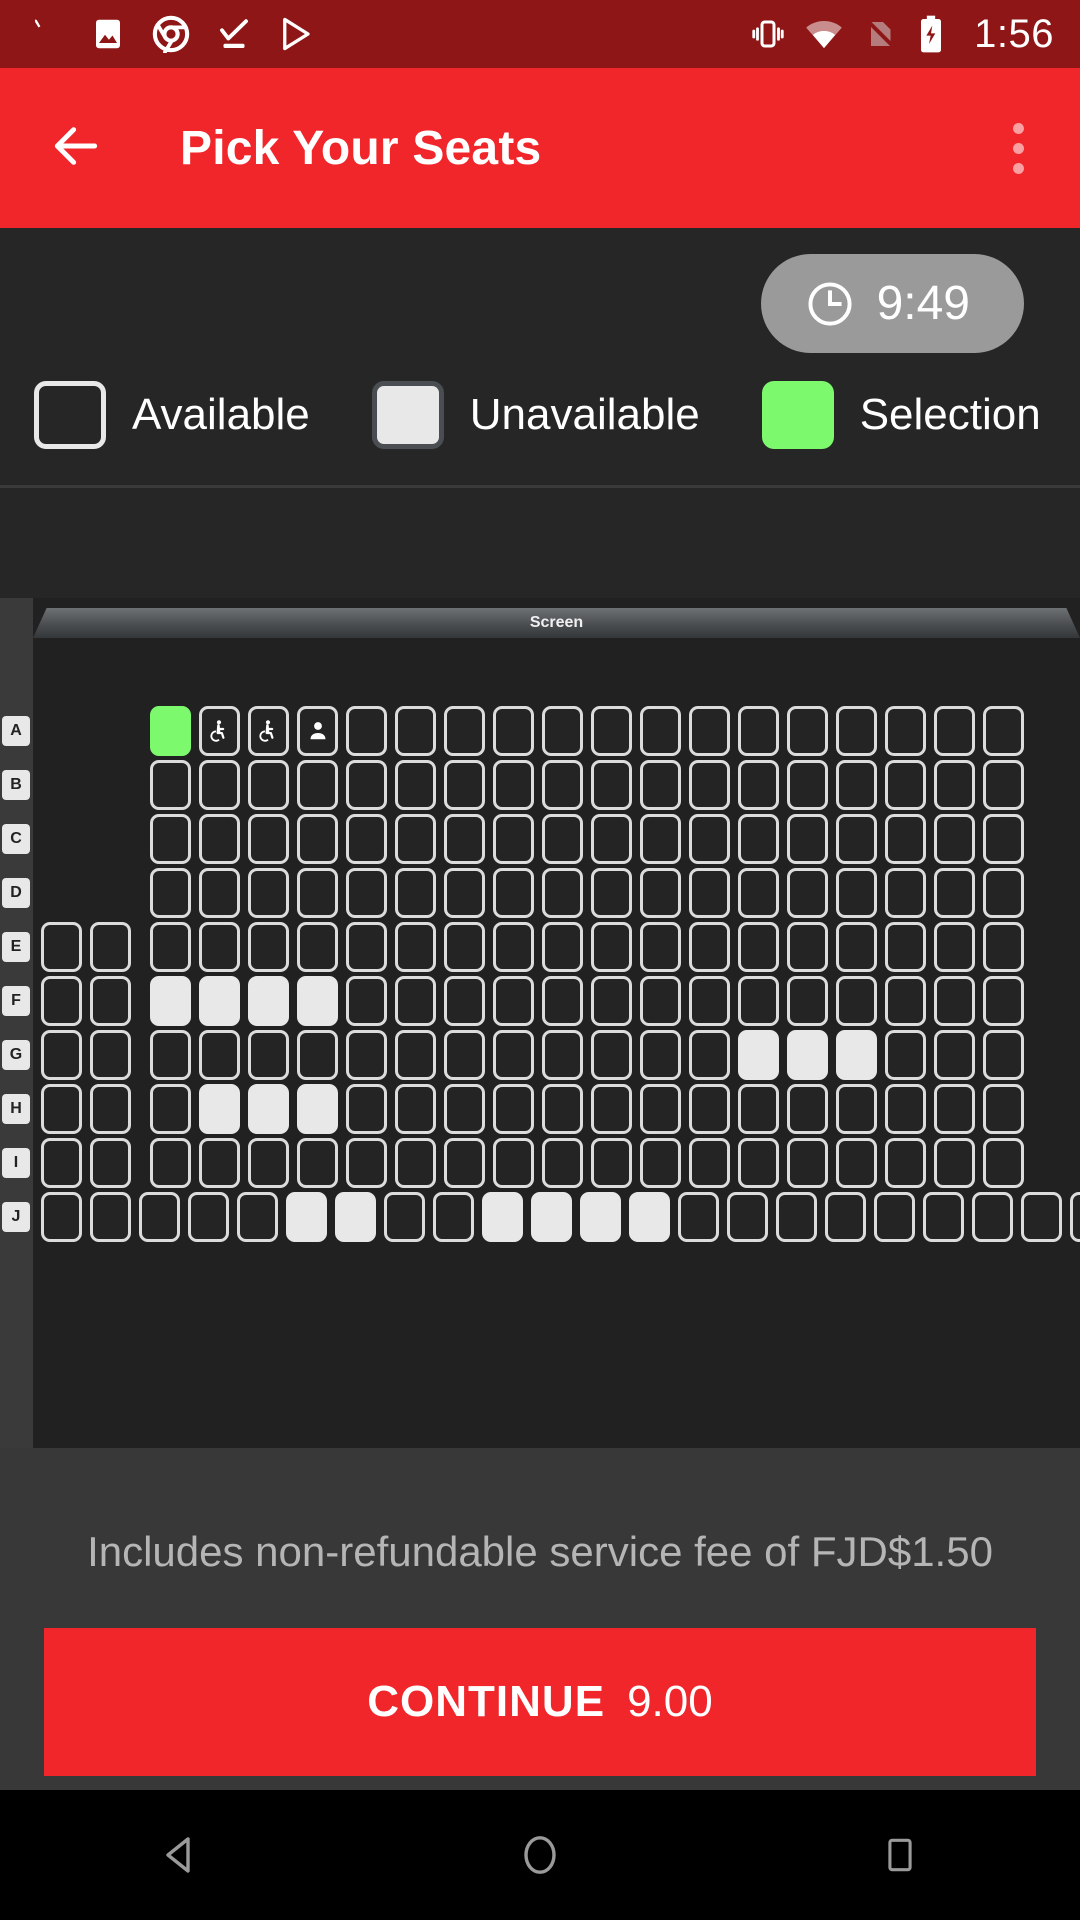 This screenshot has height=1920, width=1080. Describe the element at coordinates (76, 148) in the screenshot. I see `back-button` at that location.